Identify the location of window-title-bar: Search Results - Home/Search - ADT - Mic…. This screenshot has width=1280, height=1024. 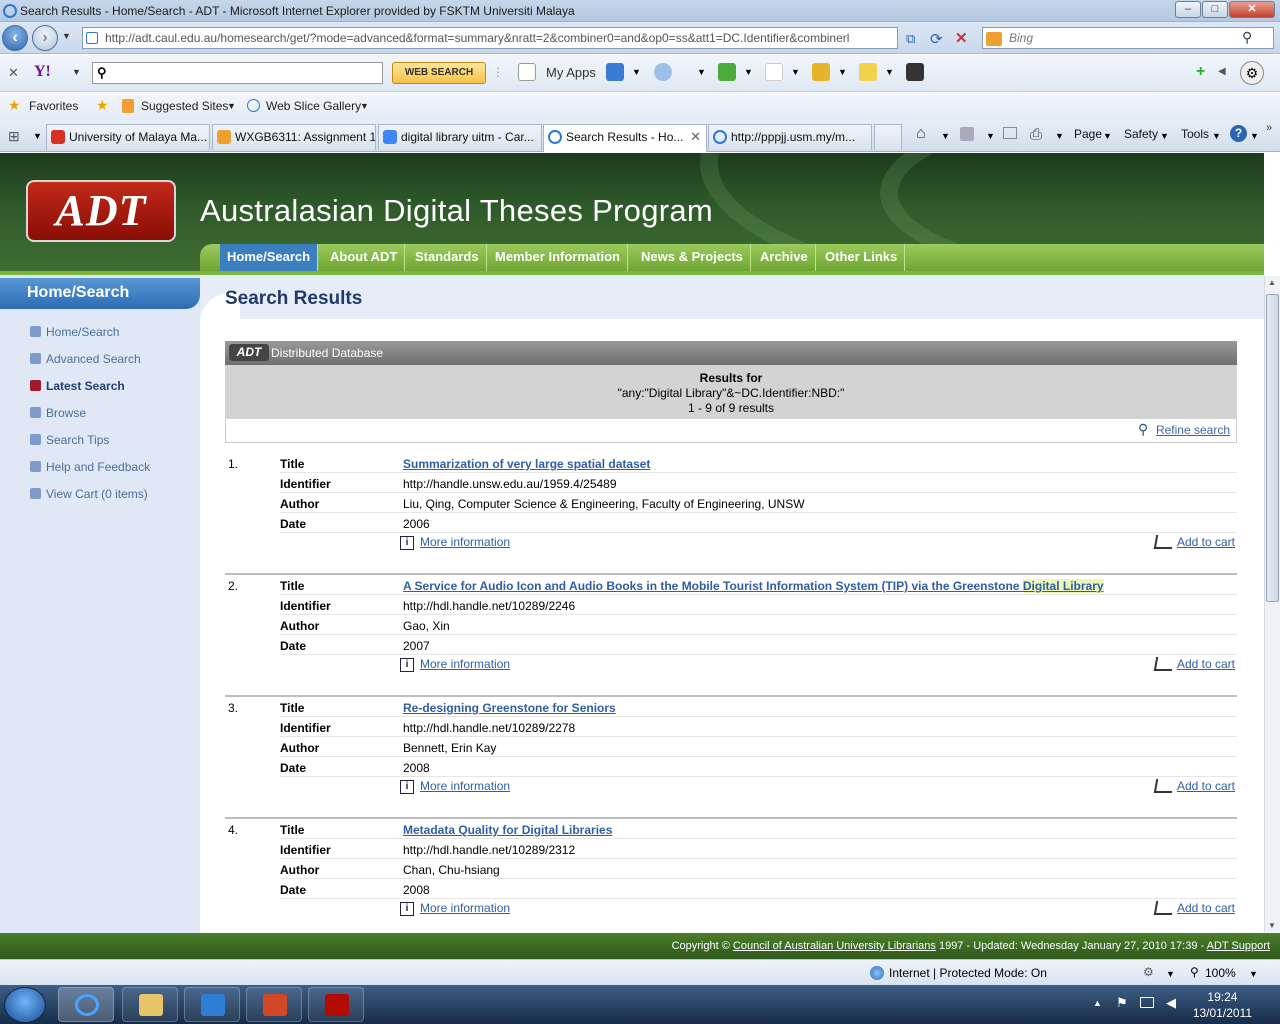
(640, 11).